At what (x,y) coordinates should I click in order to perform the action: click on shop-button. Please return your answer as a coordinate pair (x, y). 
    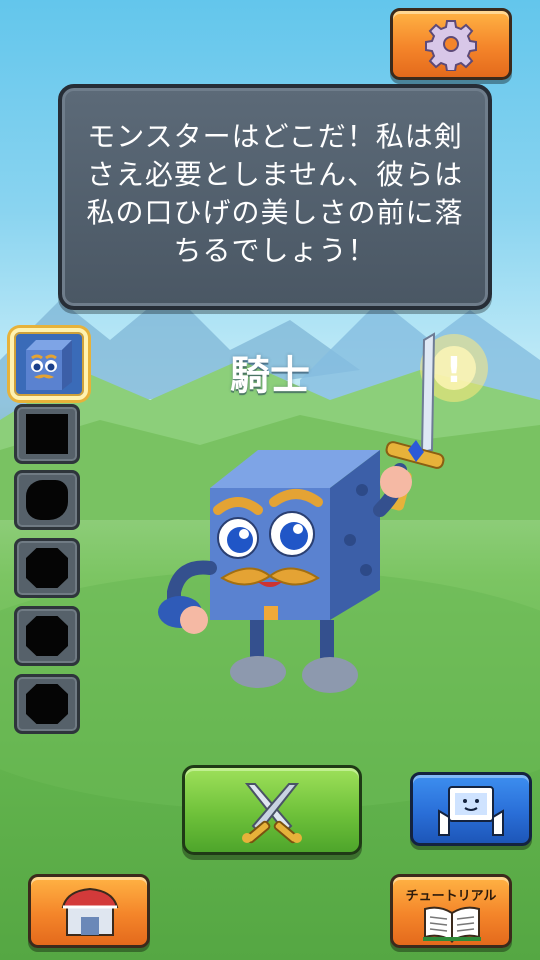
    Looking at the image, I should click on (89, 911).